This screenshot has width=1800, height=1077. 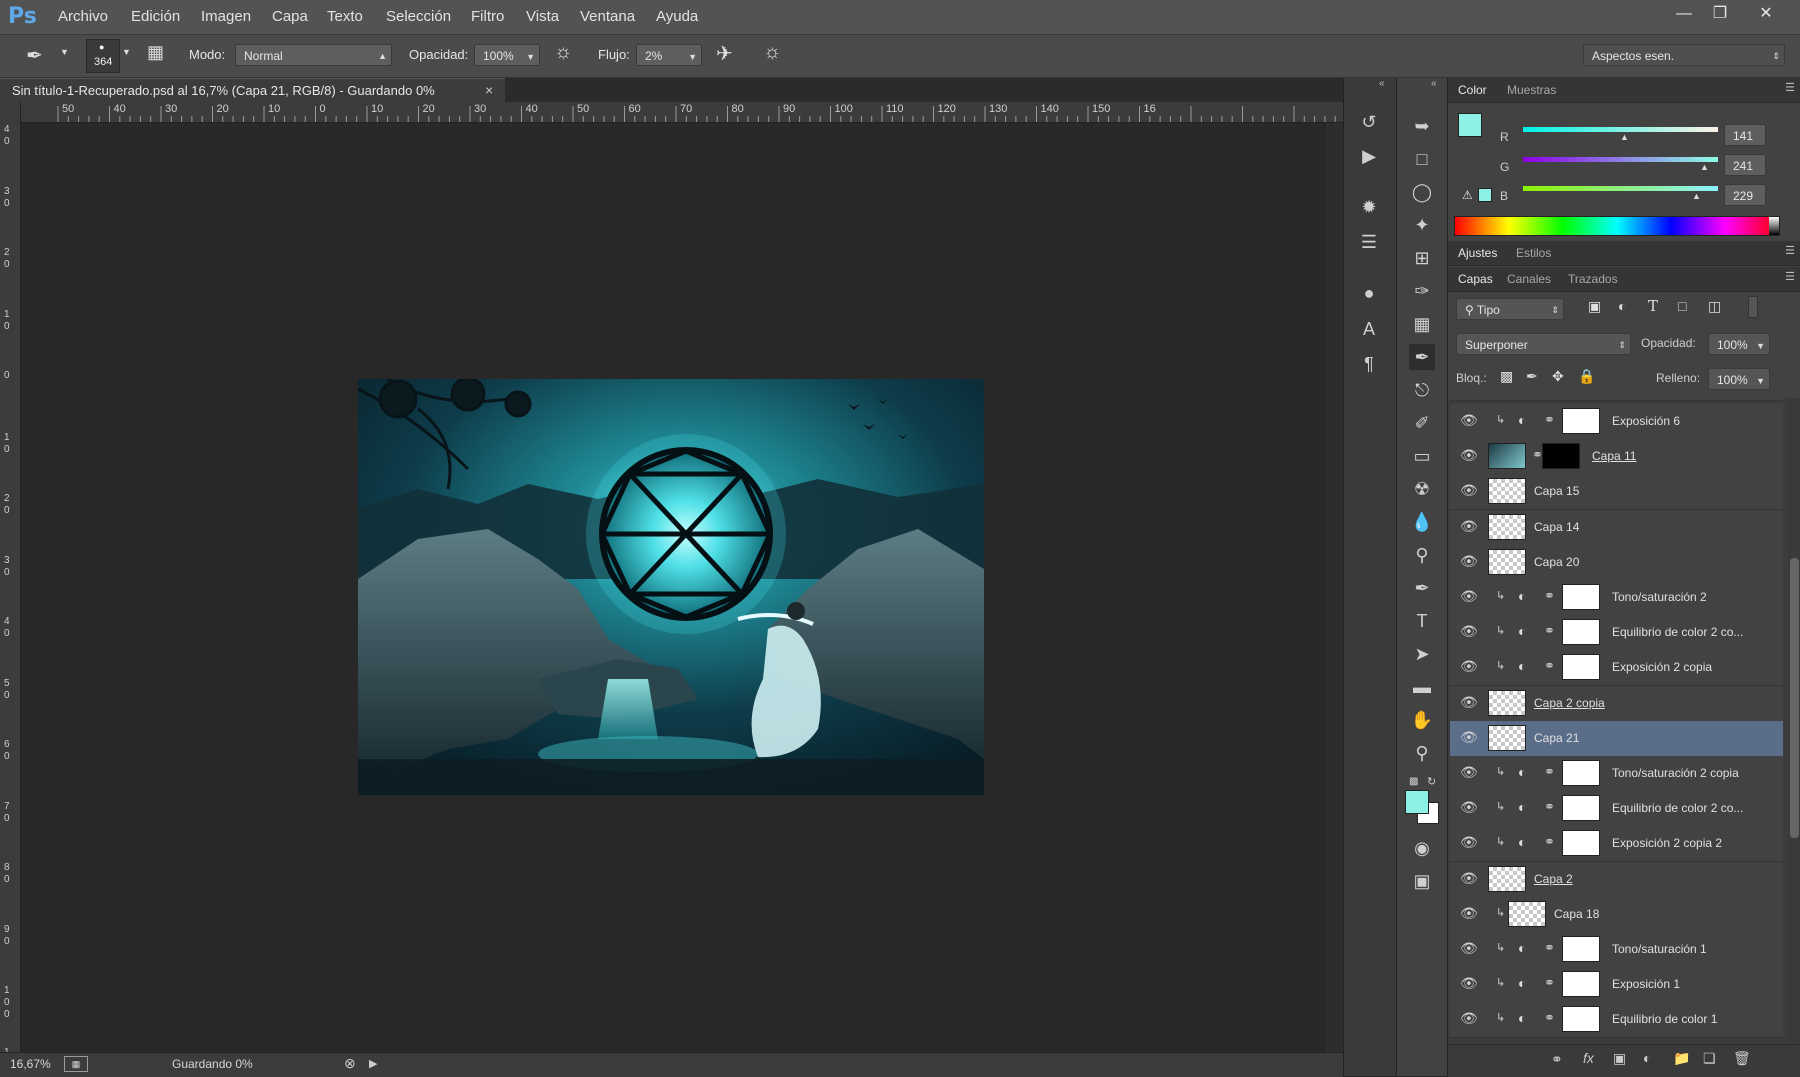 What do you see at coordinates (1422, 324) in the screenshot?
I see `healing-brush-tool-icon: ▦` at bounding box center [1422, 324].